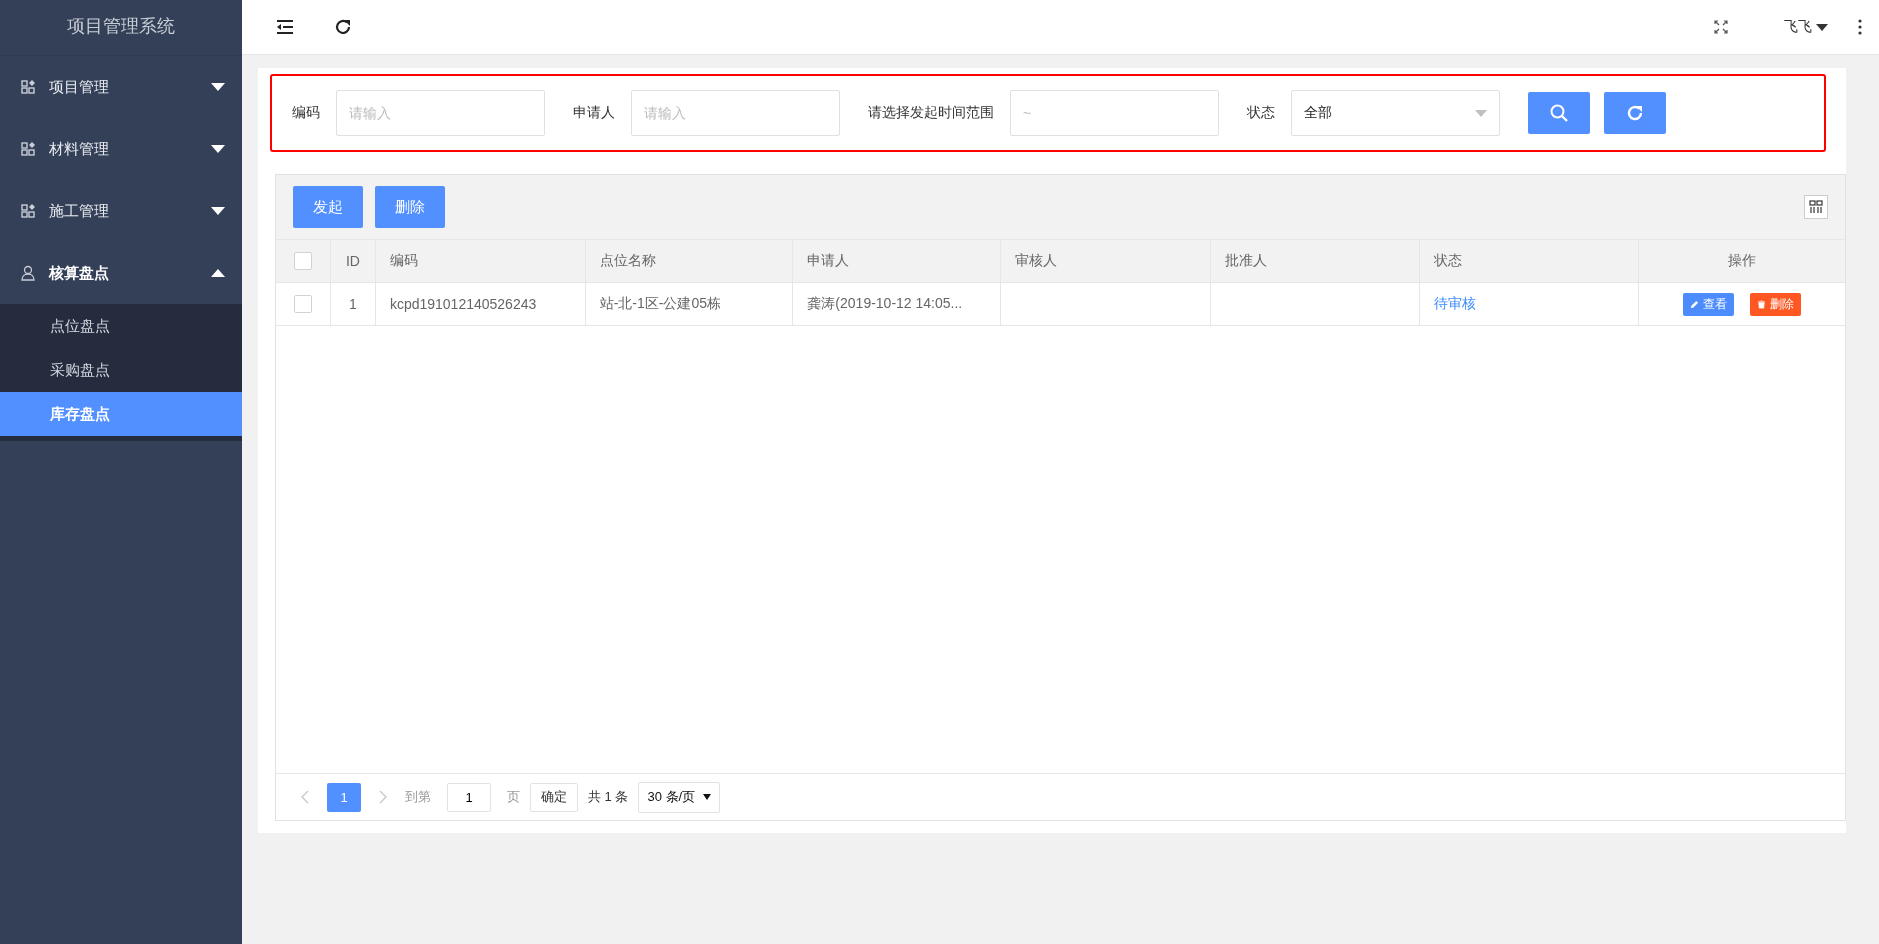 The width and height of the screenshot is (1879, 944). Describe the element at coordinates (1695, 304) in the screenshot. I see `pencil-icon` at that location.